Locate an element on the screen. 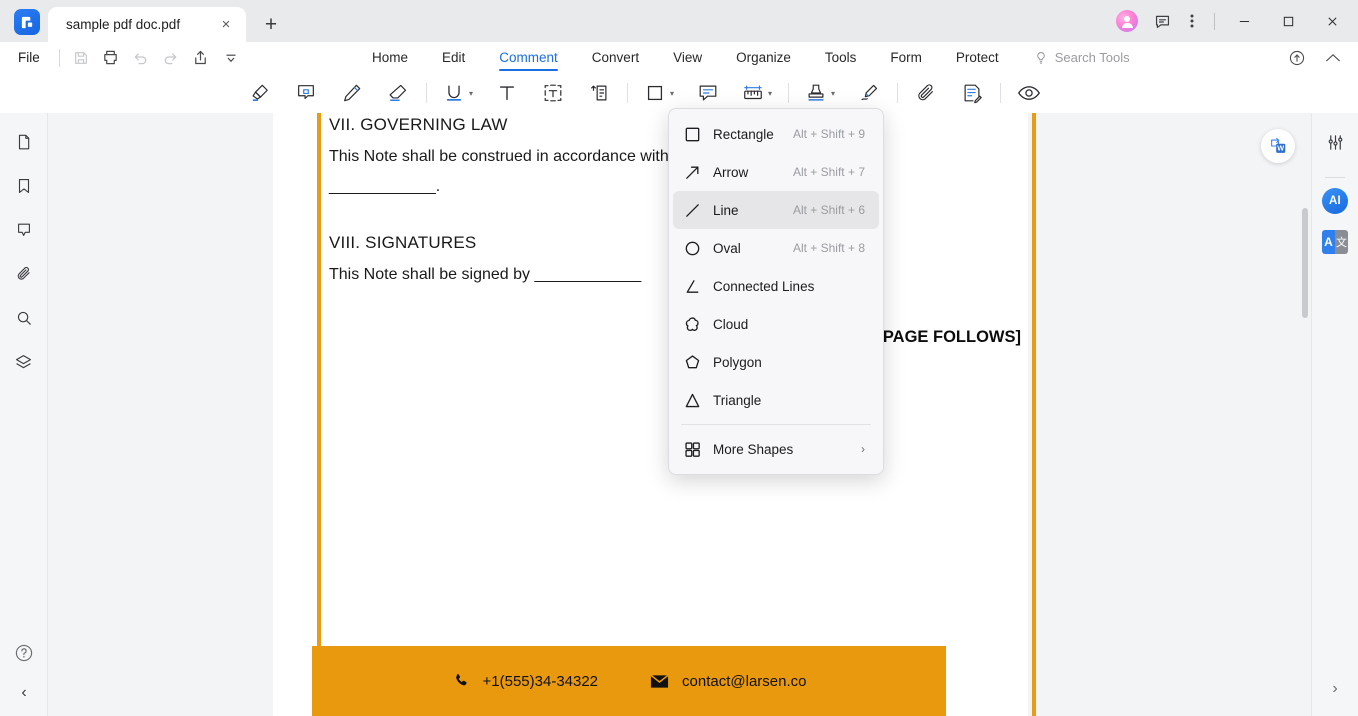  tab-tools: Tools is located at coordinates (841, 57).